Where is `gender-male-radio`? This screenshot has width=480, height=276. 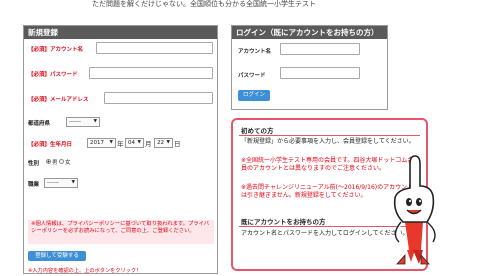
gender-male-radio is located at coordinates (48, 161).